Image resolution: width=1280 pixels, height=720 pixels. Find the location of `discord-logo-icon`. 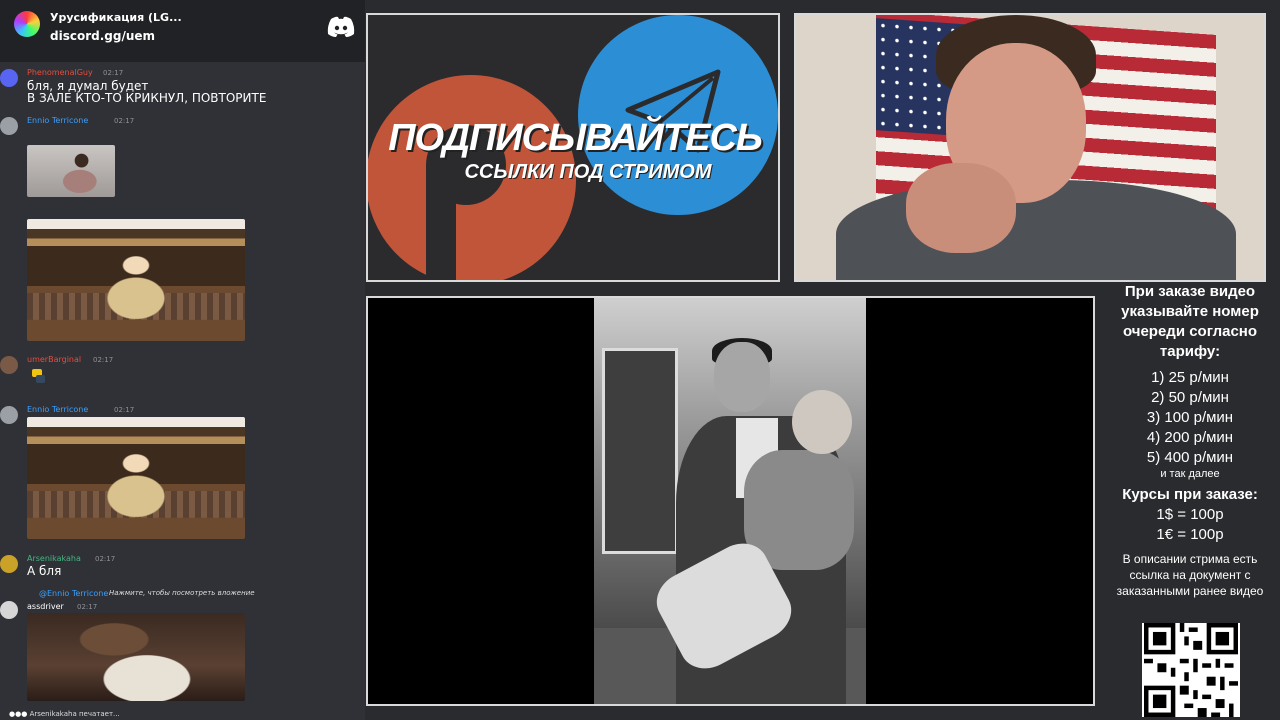

discord-logo-icon is located at coordinates (341, 26).